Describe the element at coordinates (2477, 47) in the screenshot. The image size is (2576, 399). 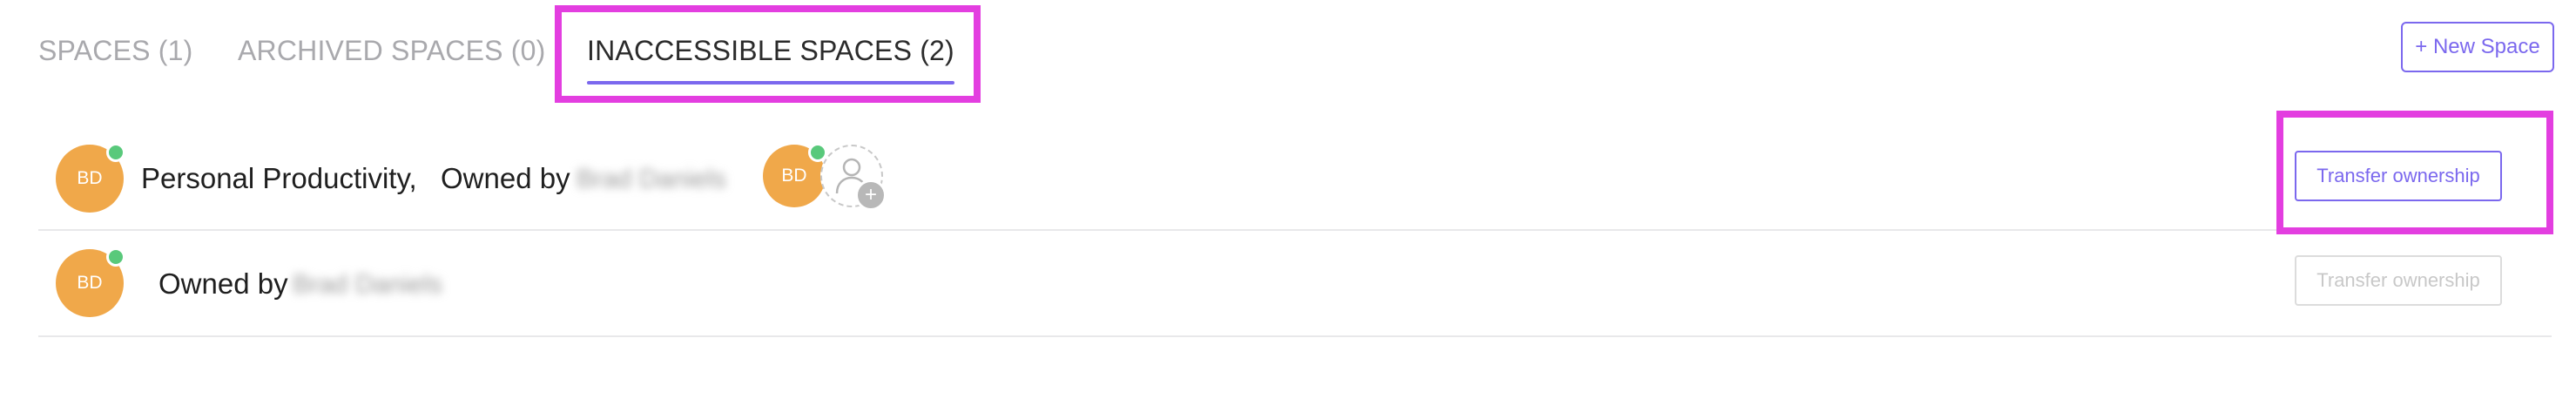
I see `new-space-button: + New Space` at that location.